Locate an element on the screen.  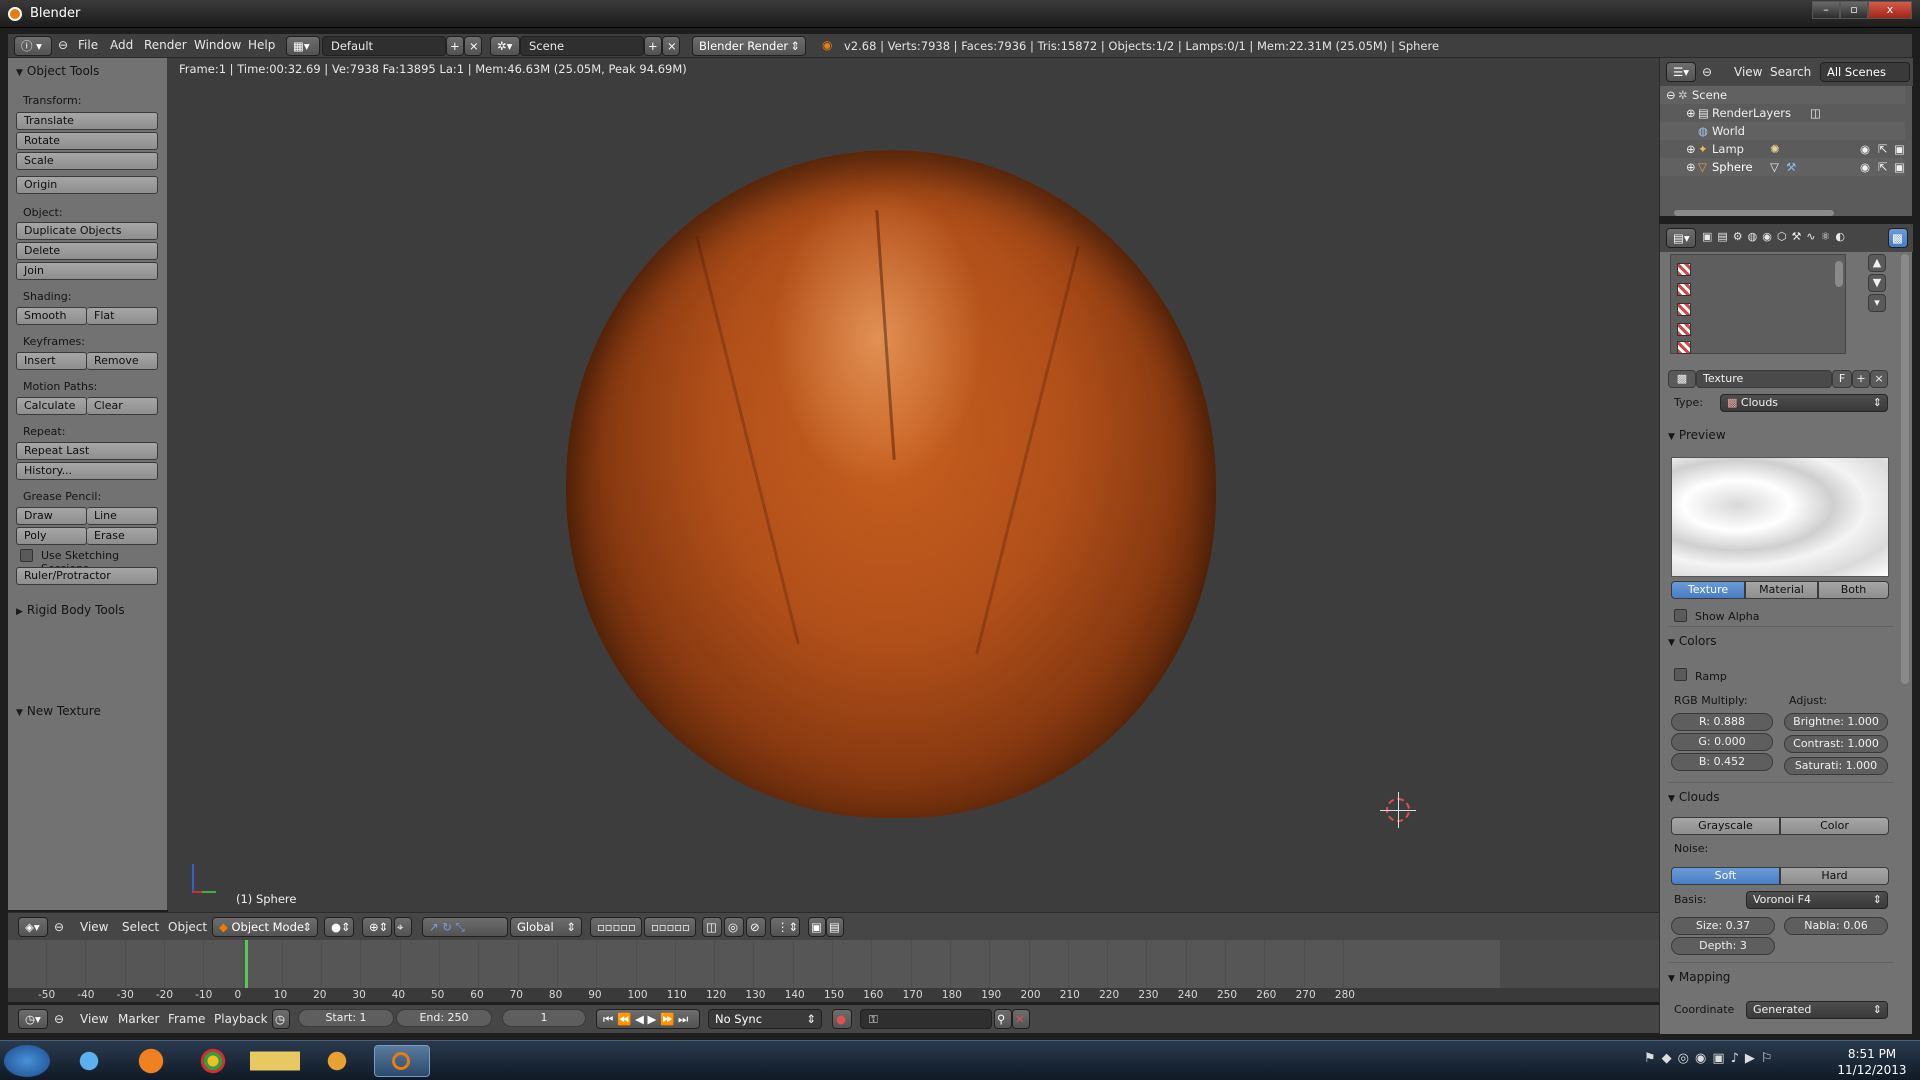
preview-both-tab: Both is located at coordinates (1853, 590).